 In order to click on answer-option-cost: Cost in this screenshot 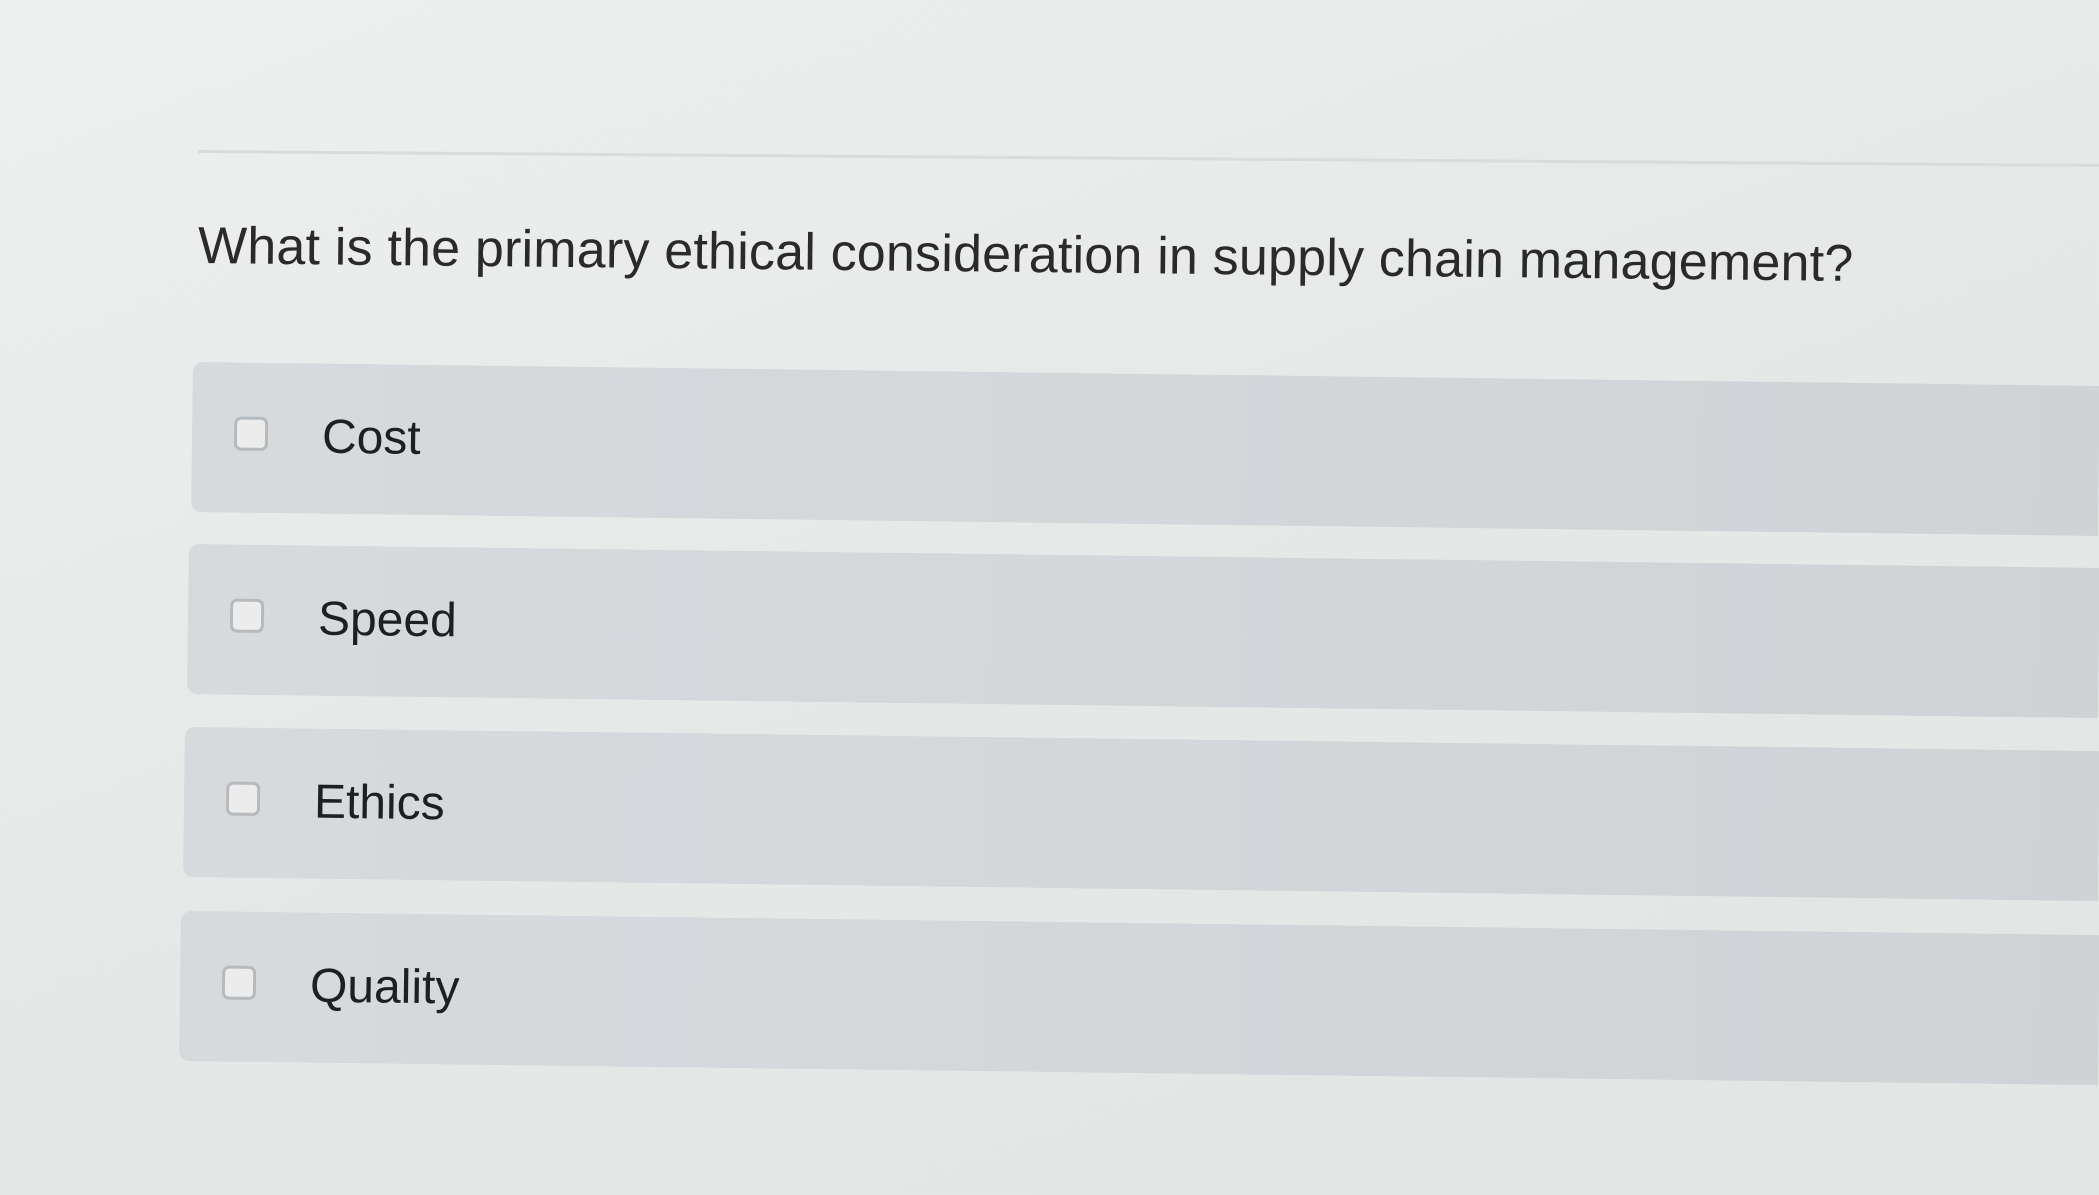, I will do `click(1145, 449)`.